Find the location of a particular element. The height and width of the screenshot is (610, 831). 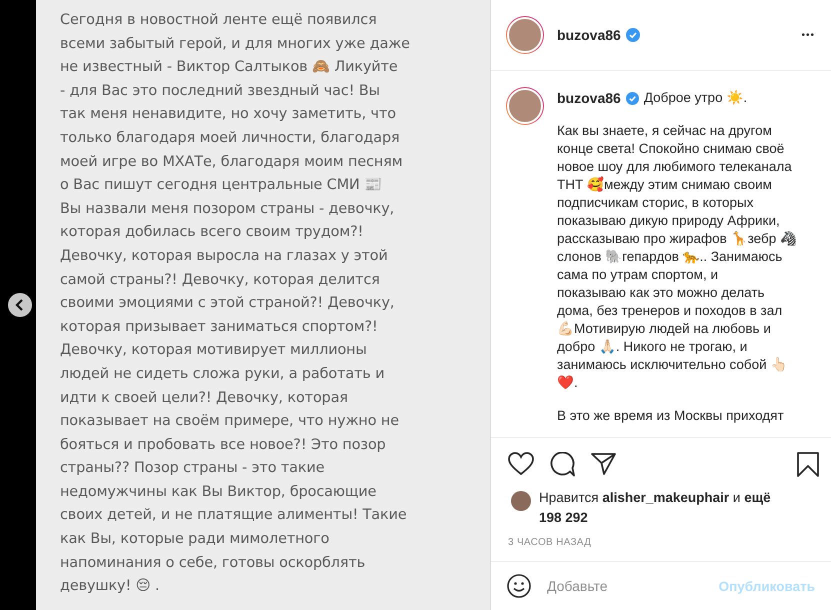

heart-icon is located at coordinates (521, 464).